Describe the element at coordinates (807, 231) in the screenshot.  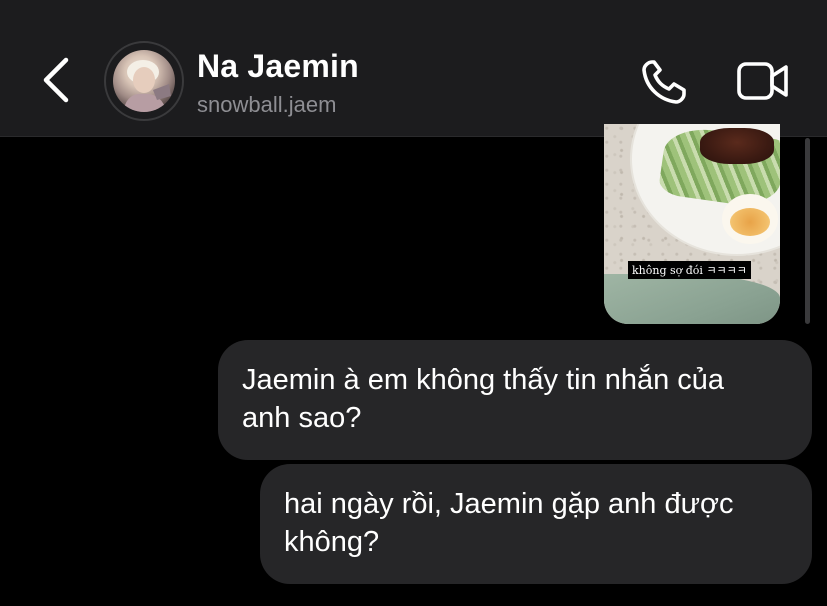
I see `scrollbar` at that location.